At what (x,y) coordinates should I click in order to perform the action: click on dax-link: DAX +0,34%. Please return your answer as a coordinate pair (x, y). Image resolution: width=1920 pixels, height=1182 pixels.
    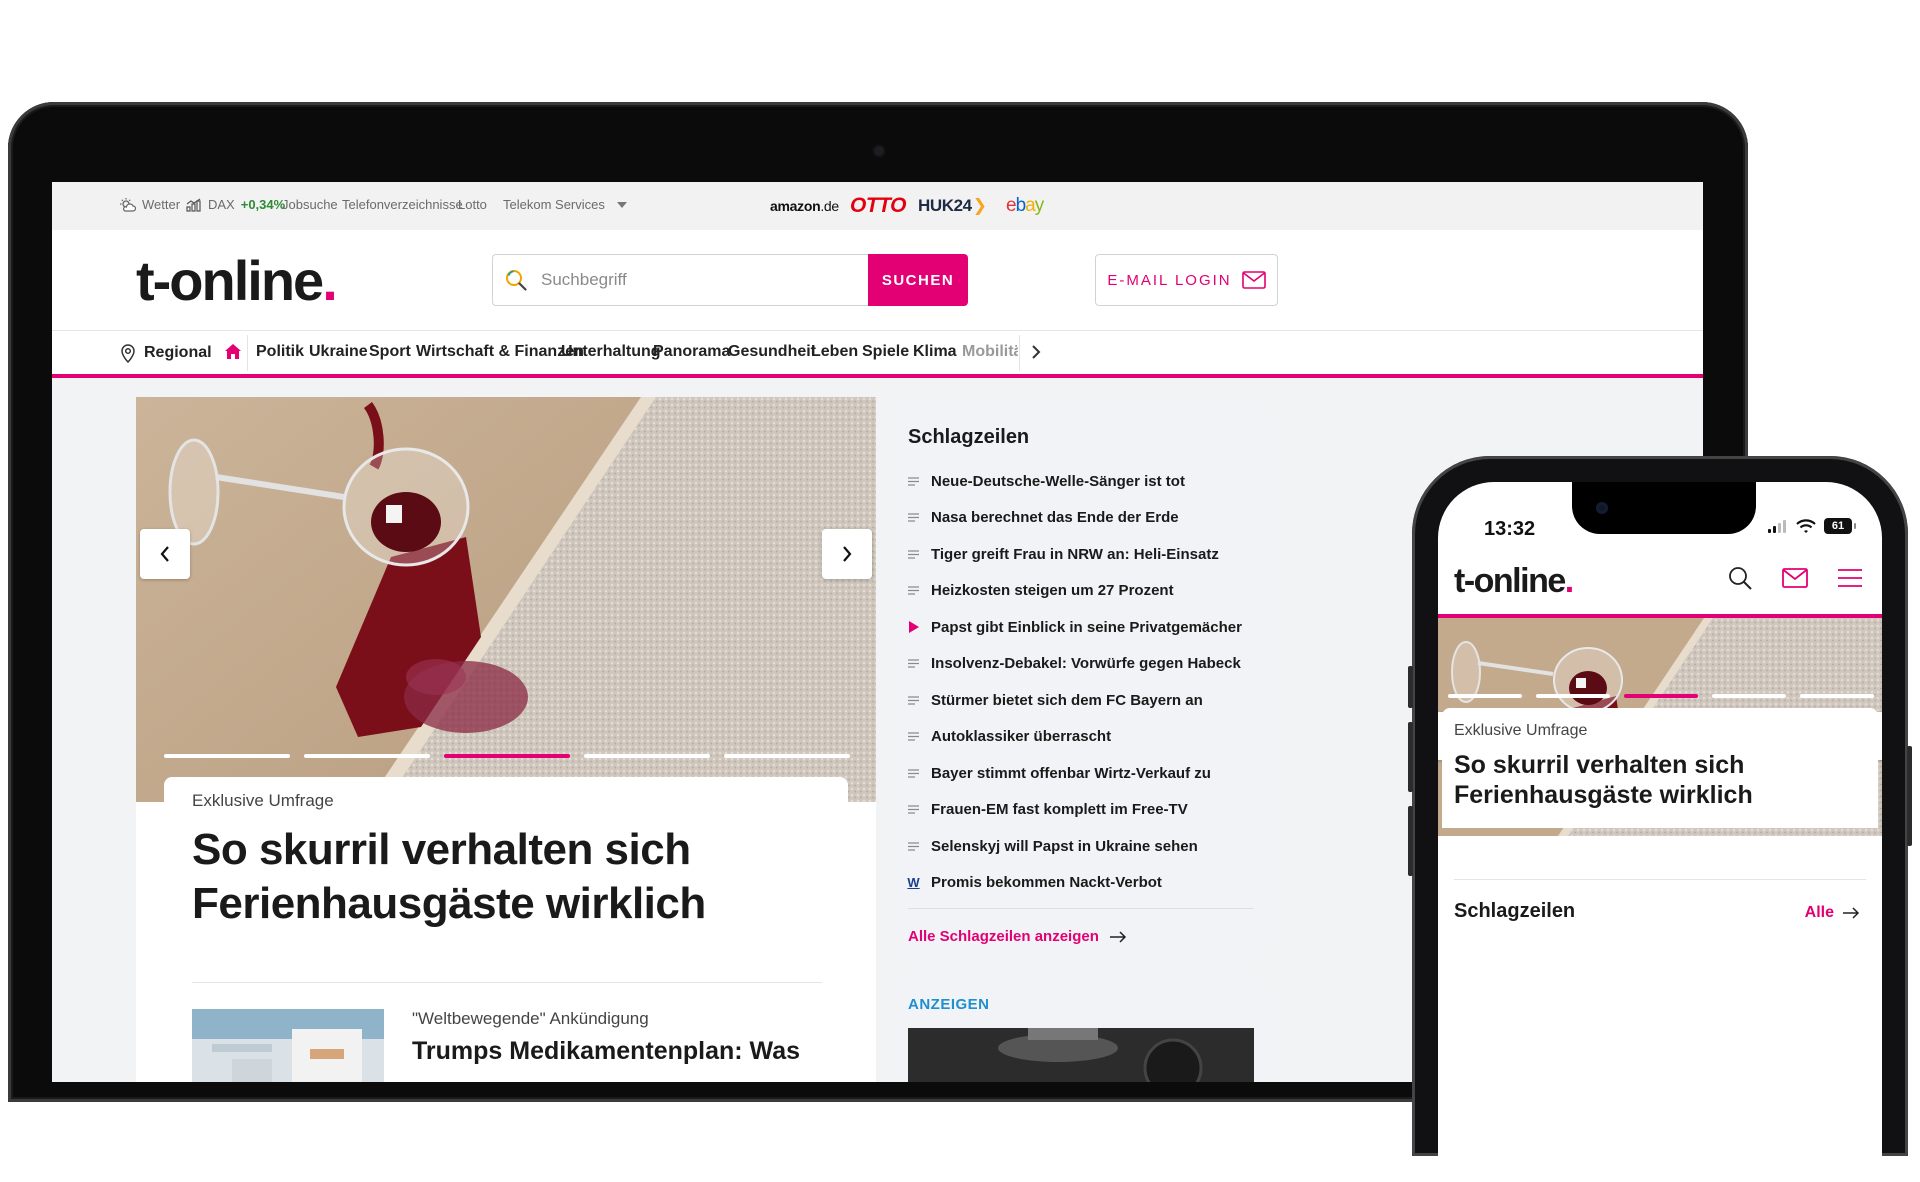
    Looking at the image, I should click on (235, 204).